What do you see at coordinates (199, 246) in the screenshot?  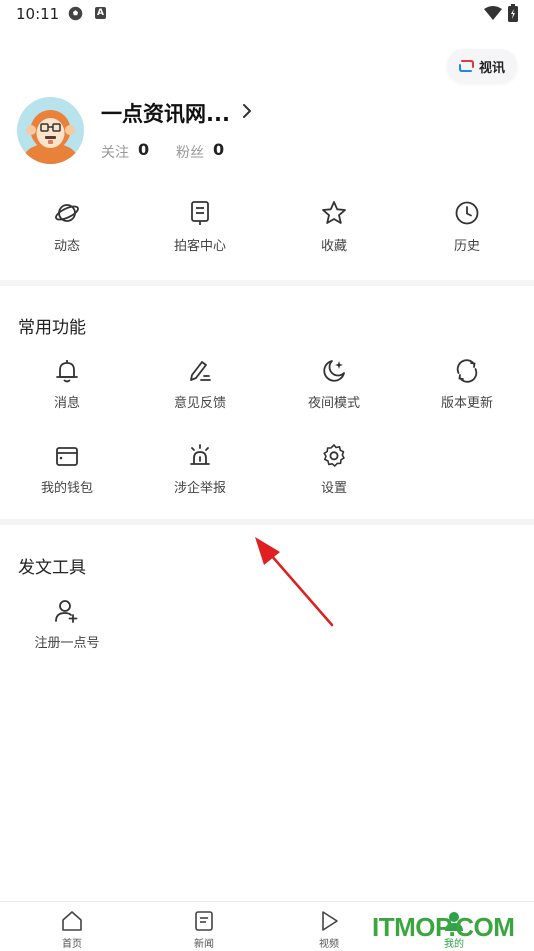 I see `quick-action-label: 拍客中心` at bounding box center [199, 246].